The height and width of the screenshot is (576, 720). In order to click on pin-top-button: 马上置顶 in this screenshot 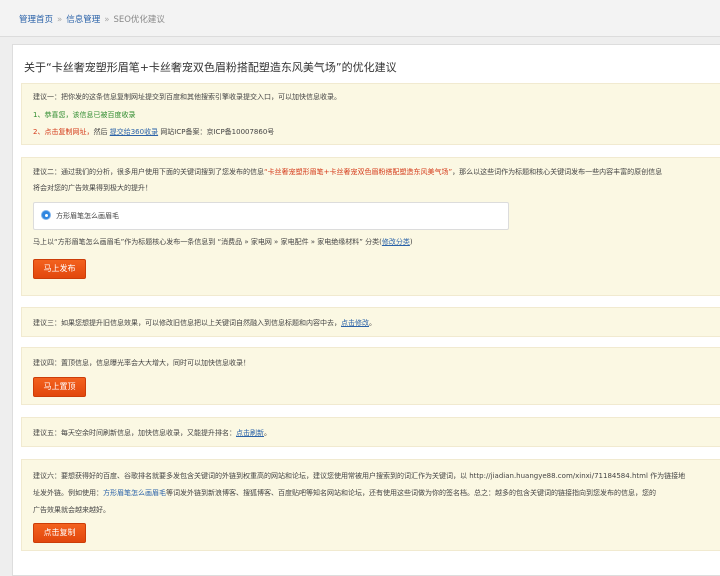, I will do `click(59, 387)`.